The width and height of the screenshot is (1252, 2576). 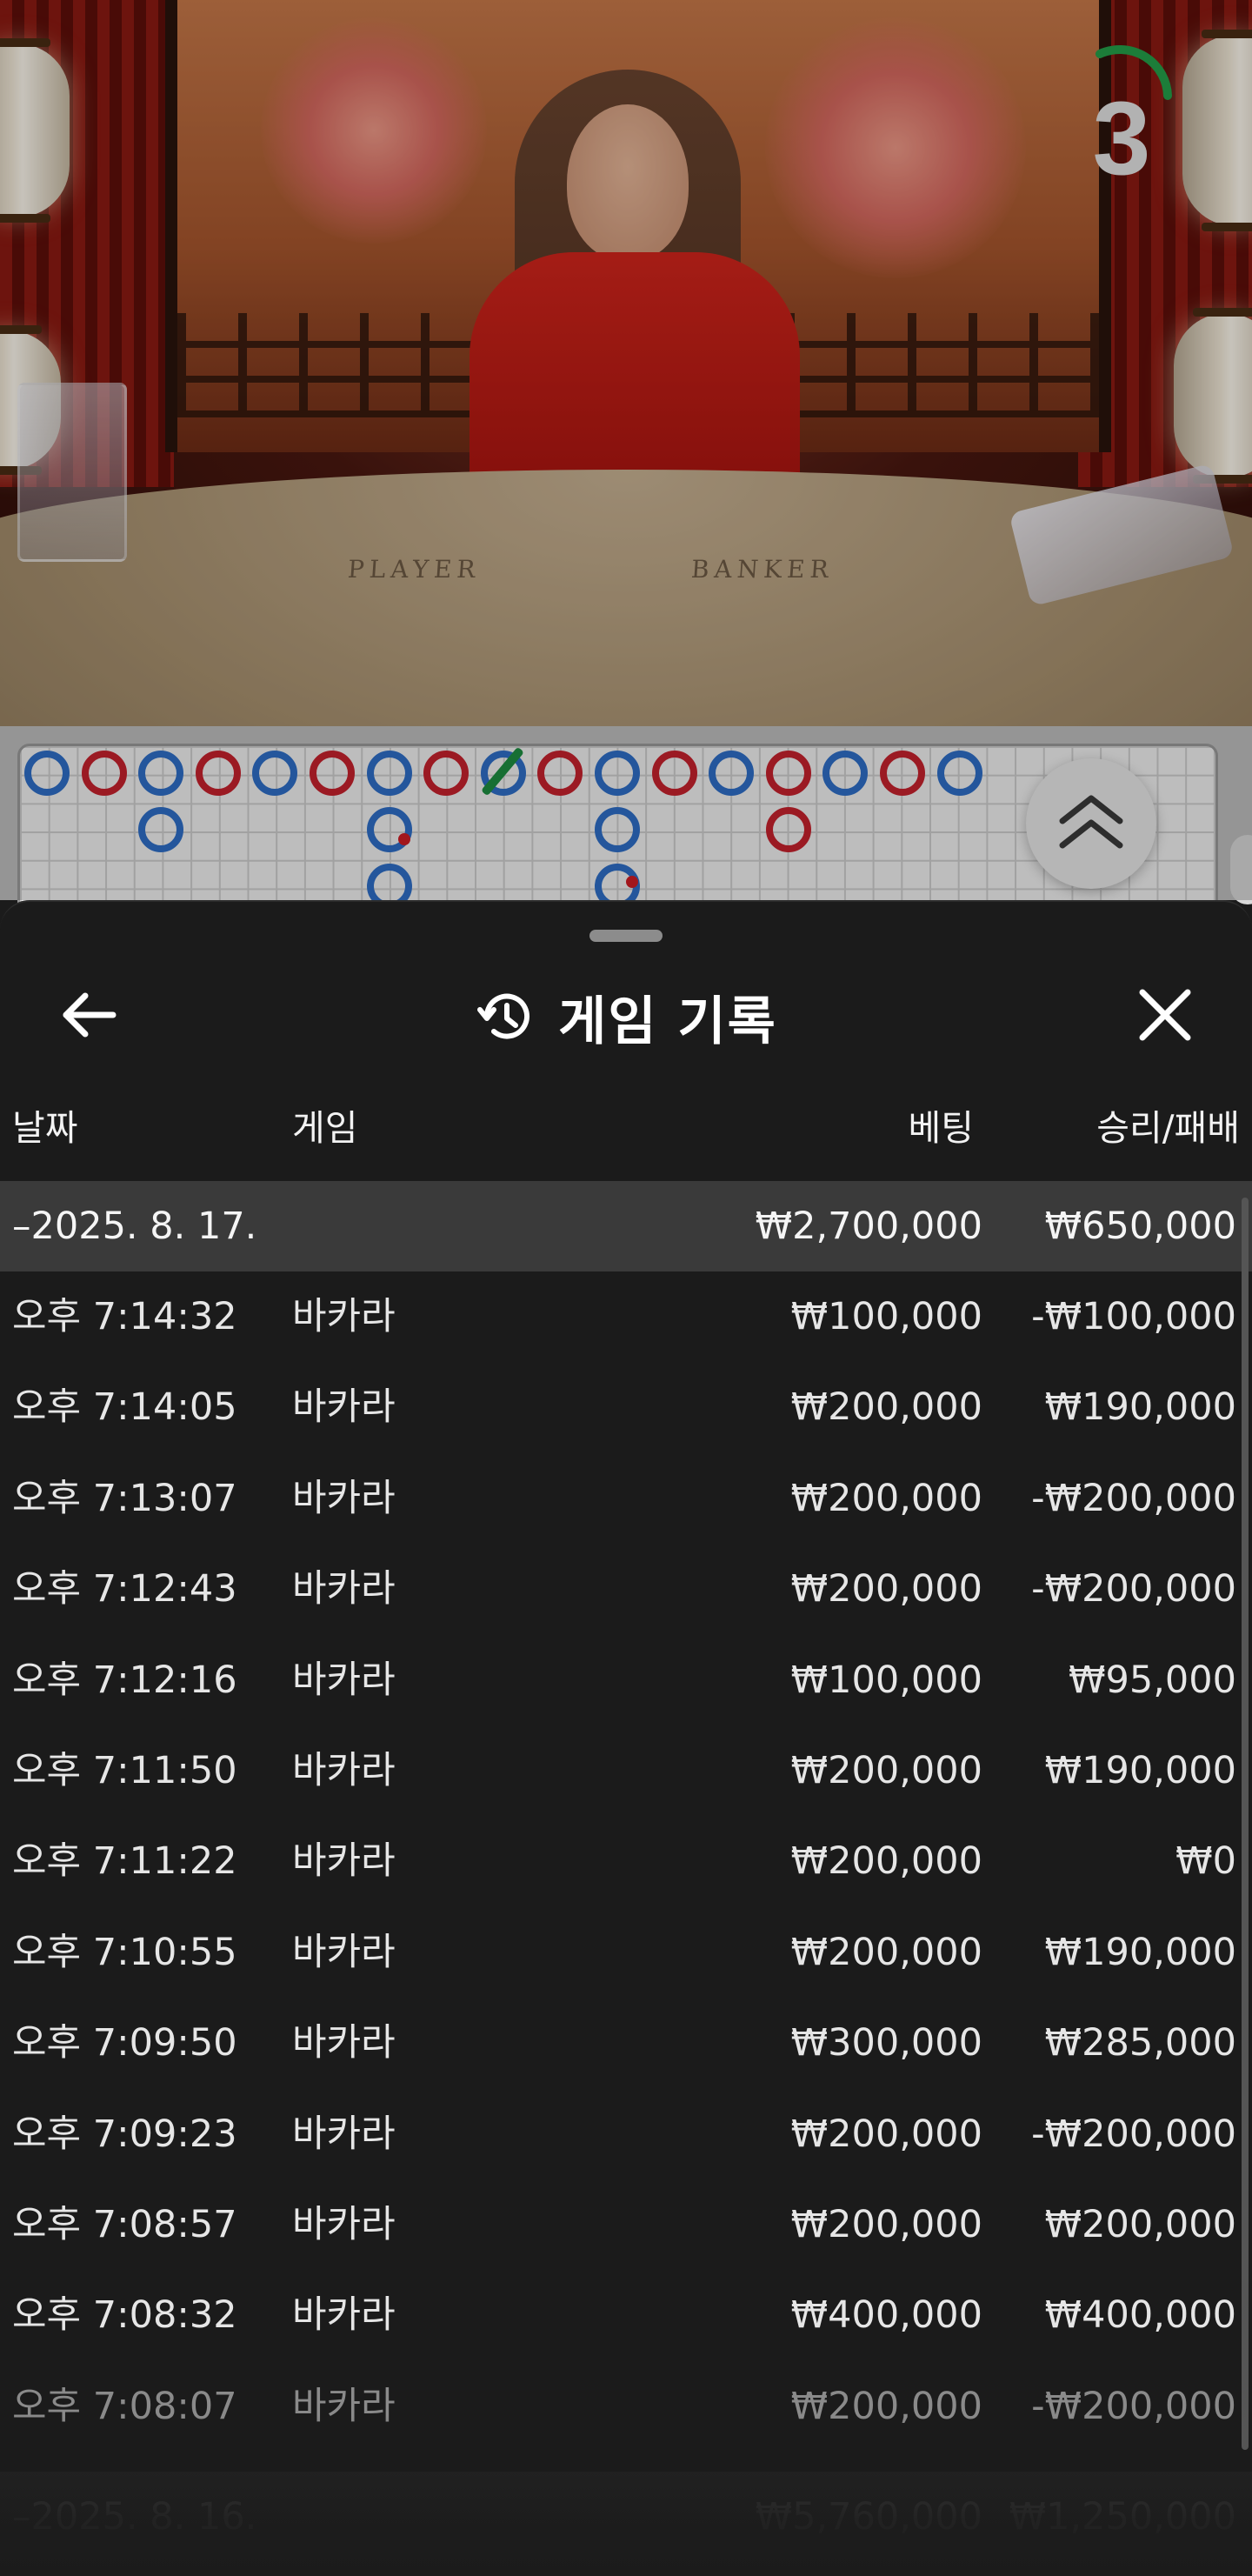 I want to click on row-result: ₩285,000, so click(x=1140, y=2043).